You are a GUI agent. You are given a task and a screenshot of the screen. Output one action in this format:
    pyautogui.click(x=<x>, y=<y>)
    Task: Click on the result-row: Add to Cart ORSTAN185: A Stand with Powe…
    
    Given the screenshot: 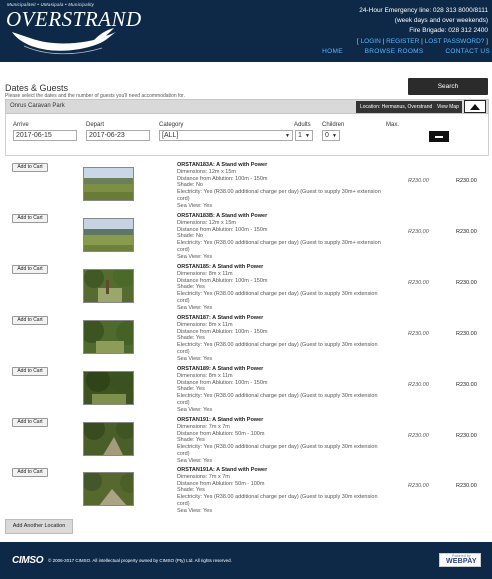 What is the action you would take?
    pyautogui.click(x=246, y=288)
    